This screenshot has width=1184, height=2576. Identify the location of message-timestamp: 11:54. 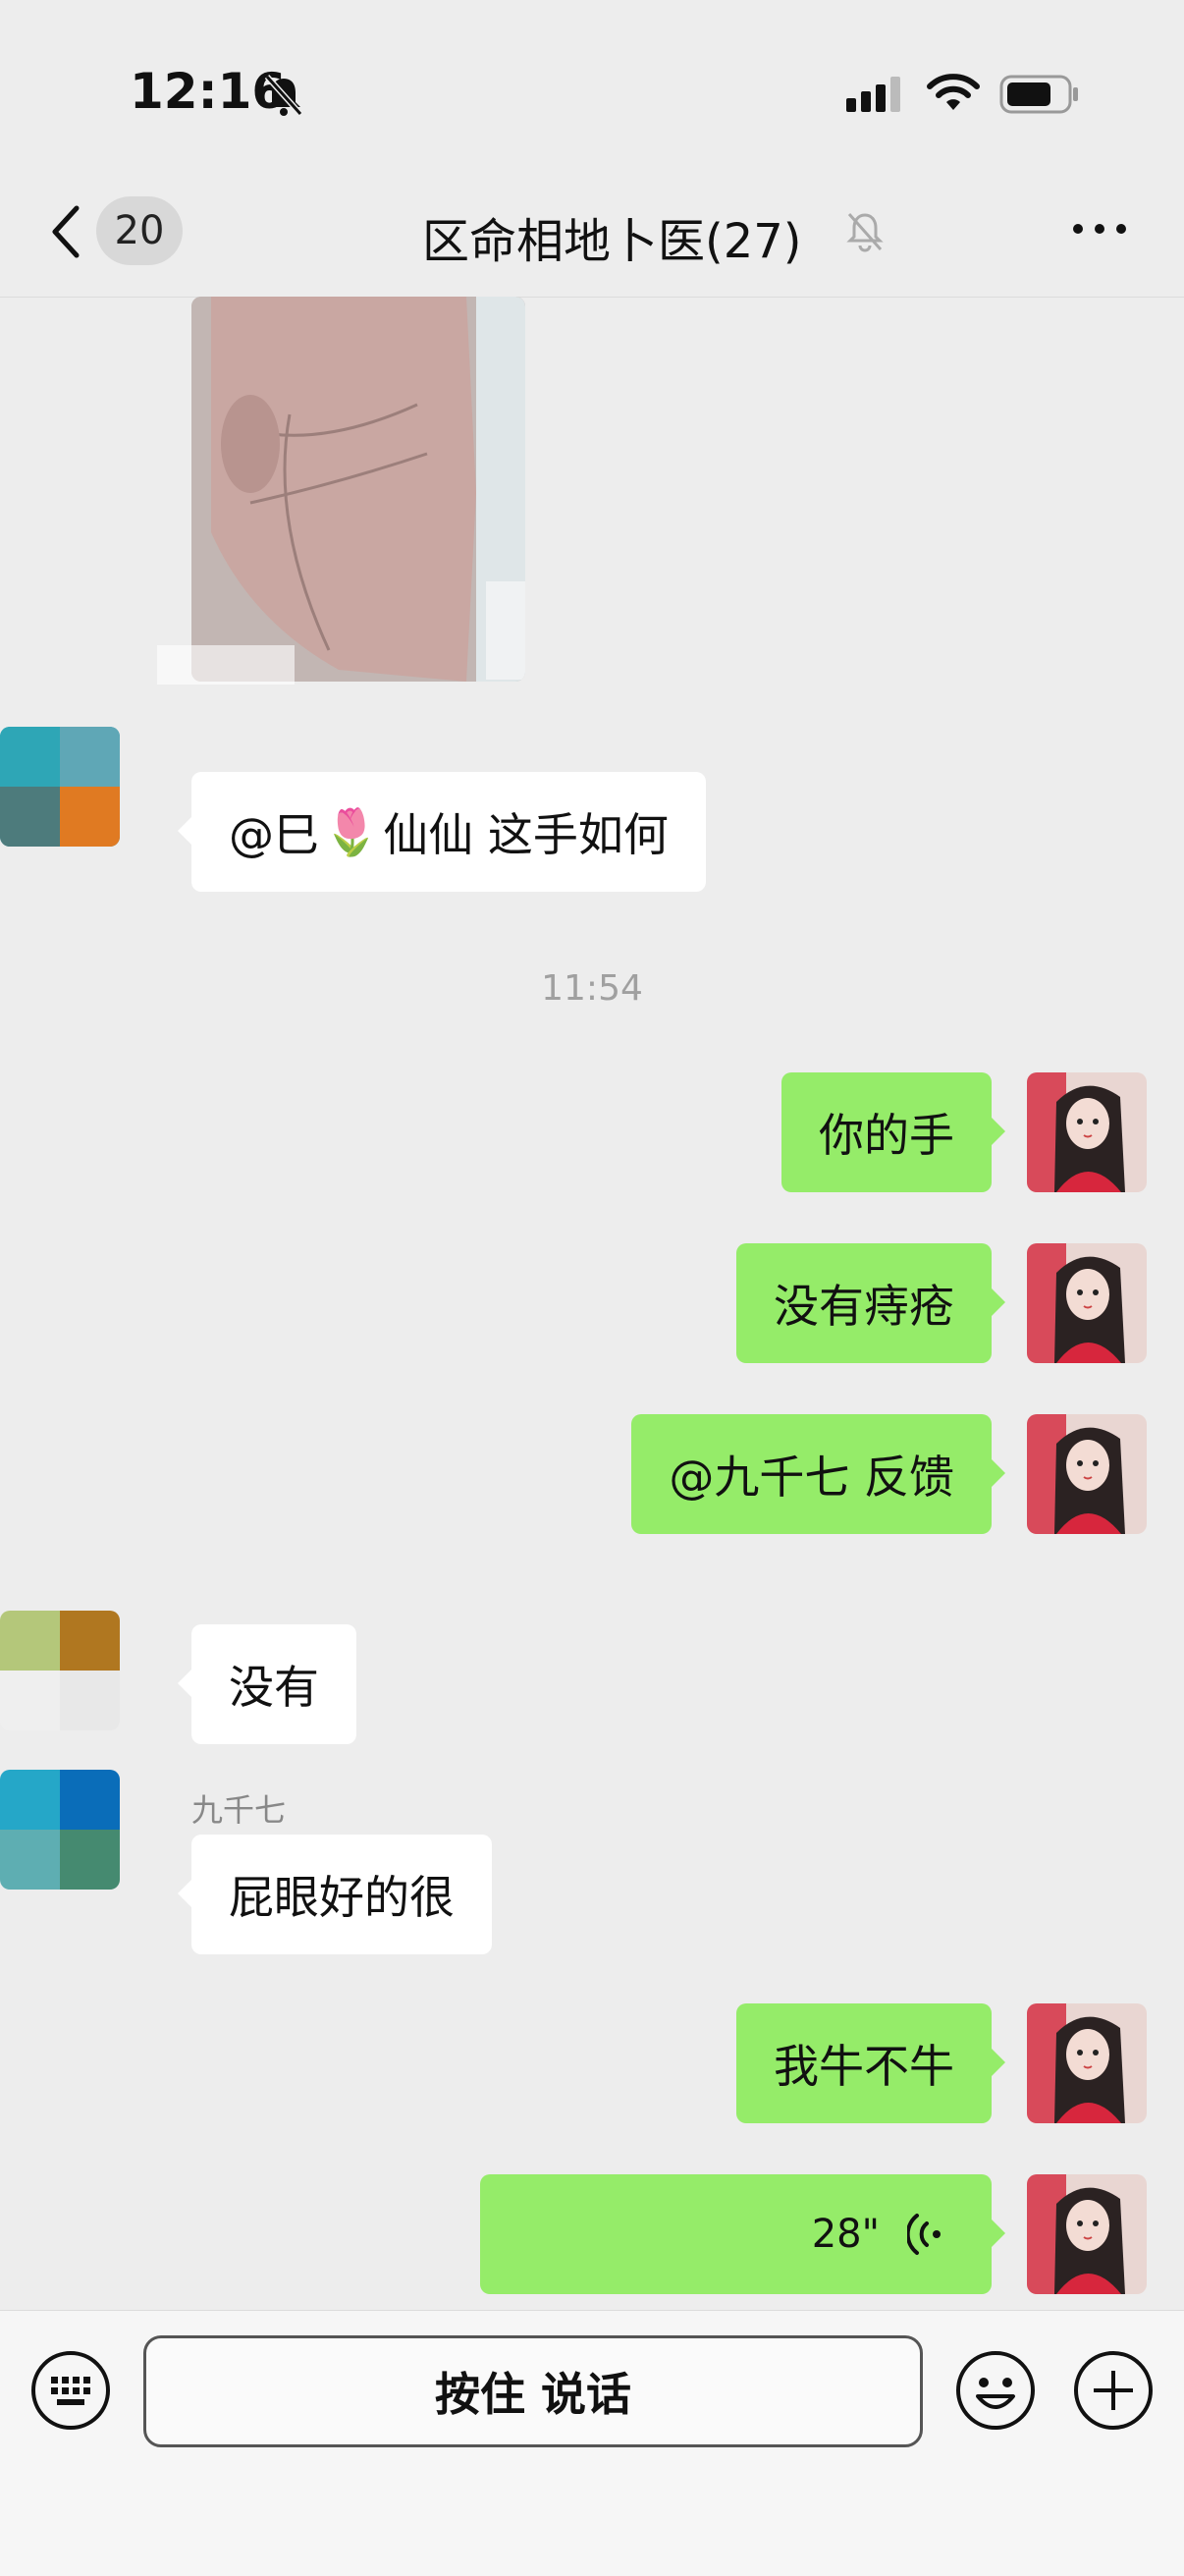
(592, 989).